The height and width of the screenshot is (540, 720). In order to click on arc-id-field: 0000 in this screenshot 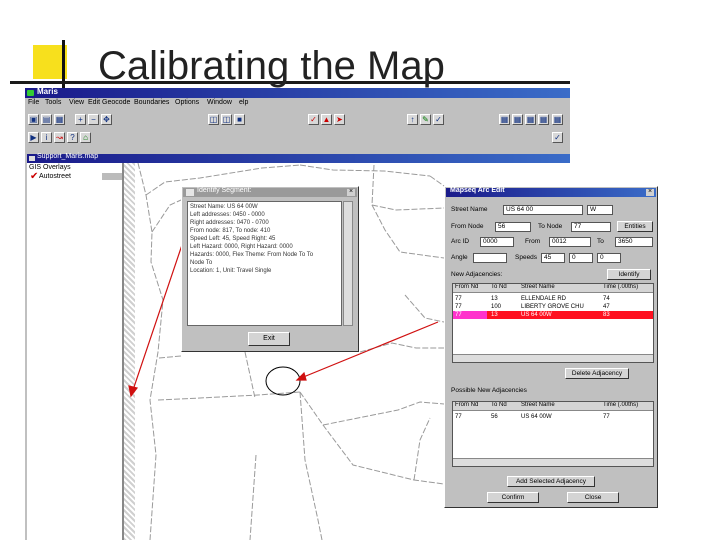, I will do `click(497, 242)`.